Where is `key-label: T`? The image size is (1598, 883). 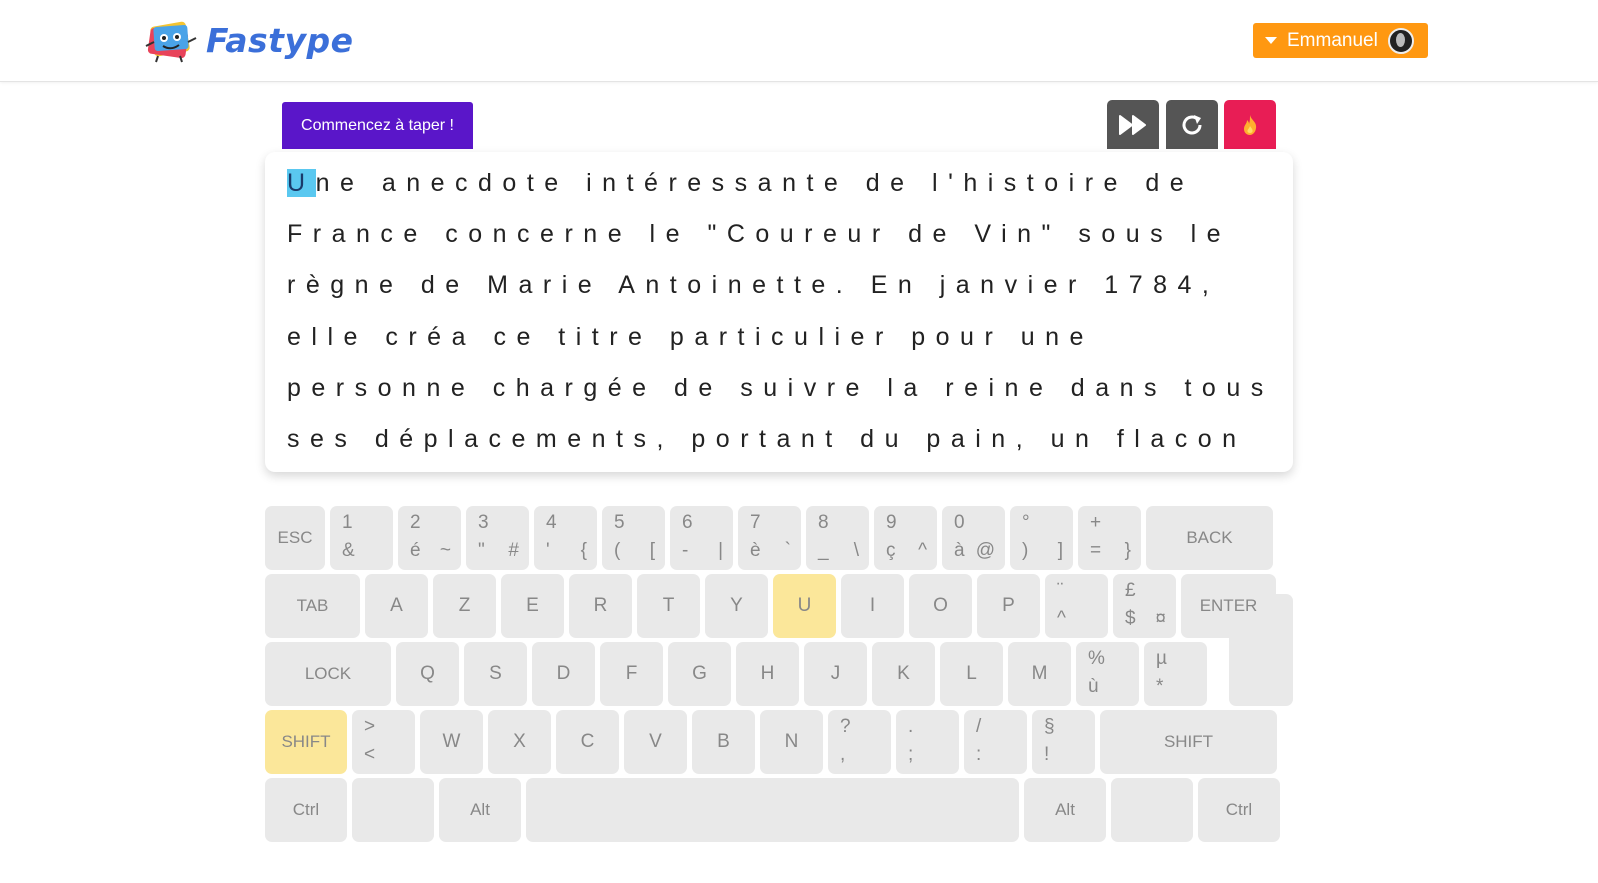 key-label: T is located at coordinates (668, 605).